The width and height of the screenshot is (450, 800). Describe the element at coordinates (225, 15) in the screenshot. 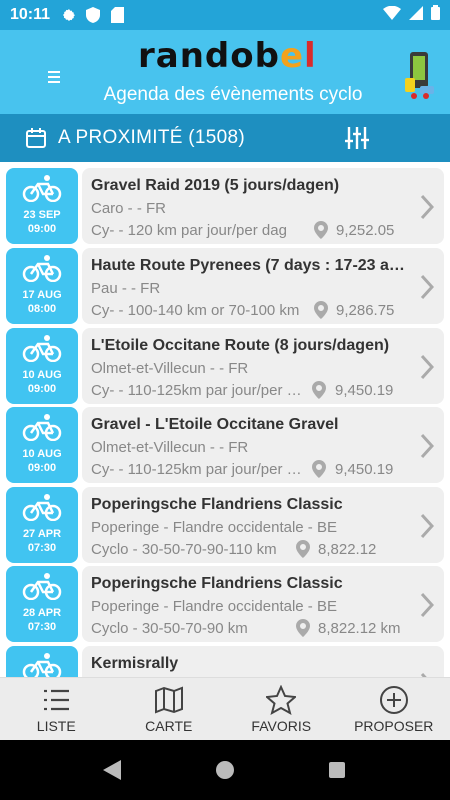

I see `status-bar: 10:11` at that location.